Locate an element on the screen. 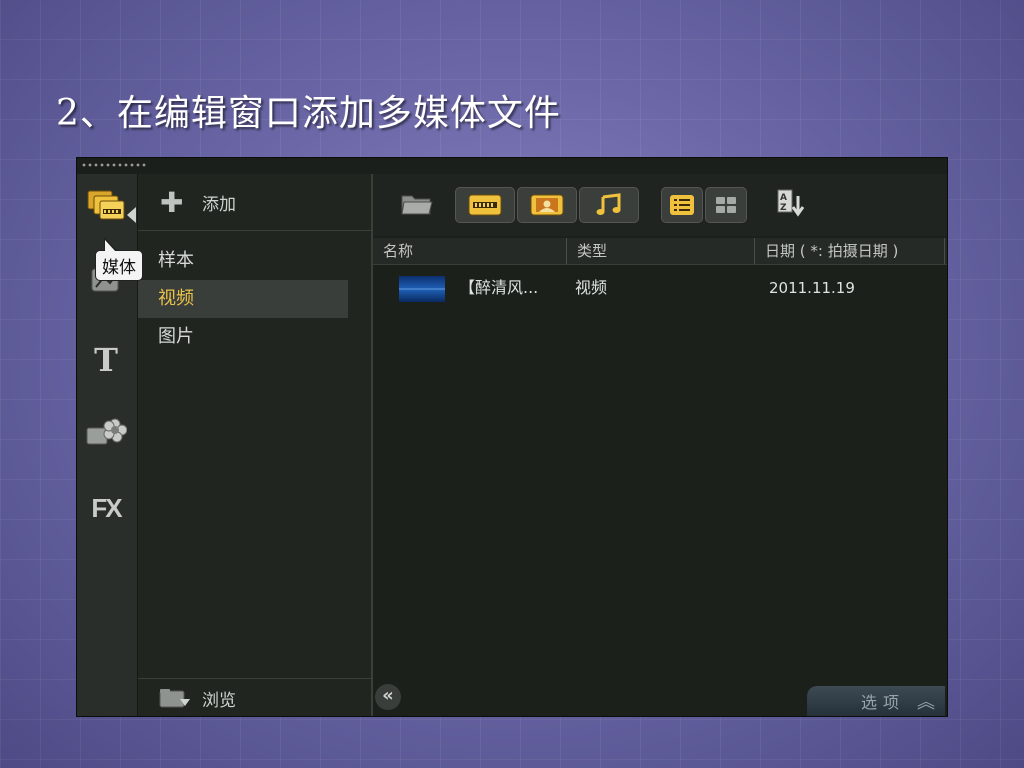 The height and width of the screenshot is (768, 1024). thumbnail-view-button is located at coordinates (726, 205).